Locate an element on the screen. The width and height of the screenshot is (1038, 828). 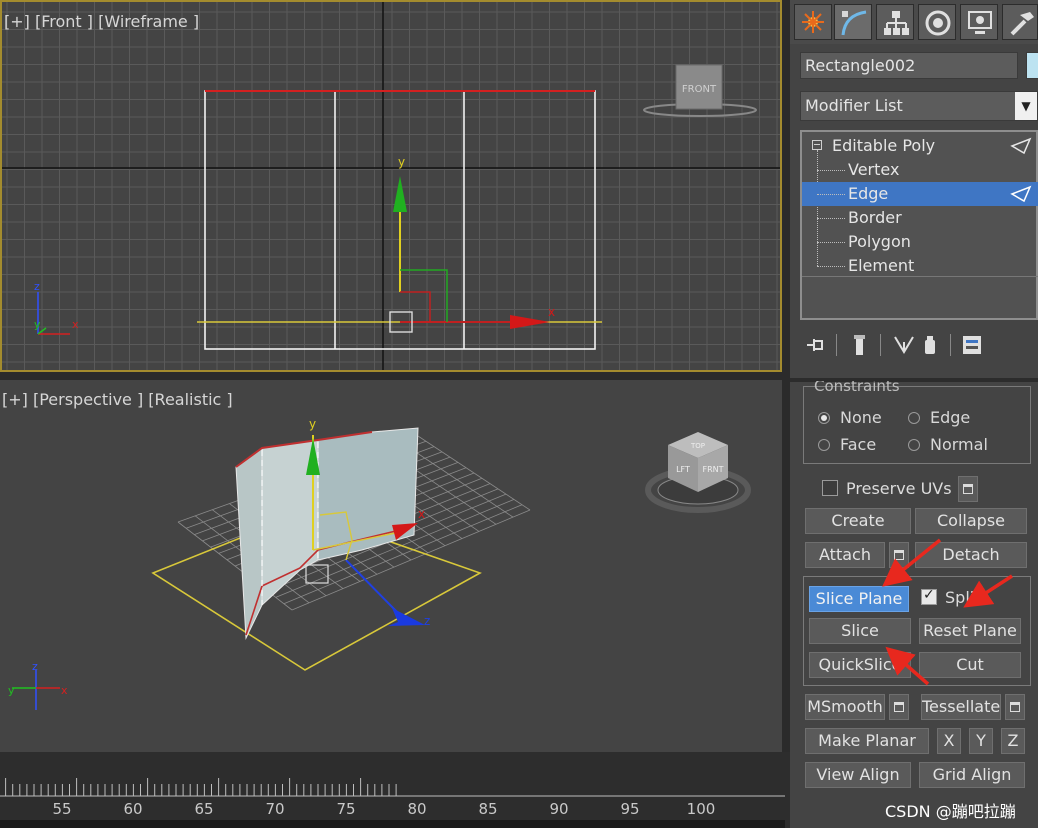
ruler-ticks is located at coordinates (392, 787).